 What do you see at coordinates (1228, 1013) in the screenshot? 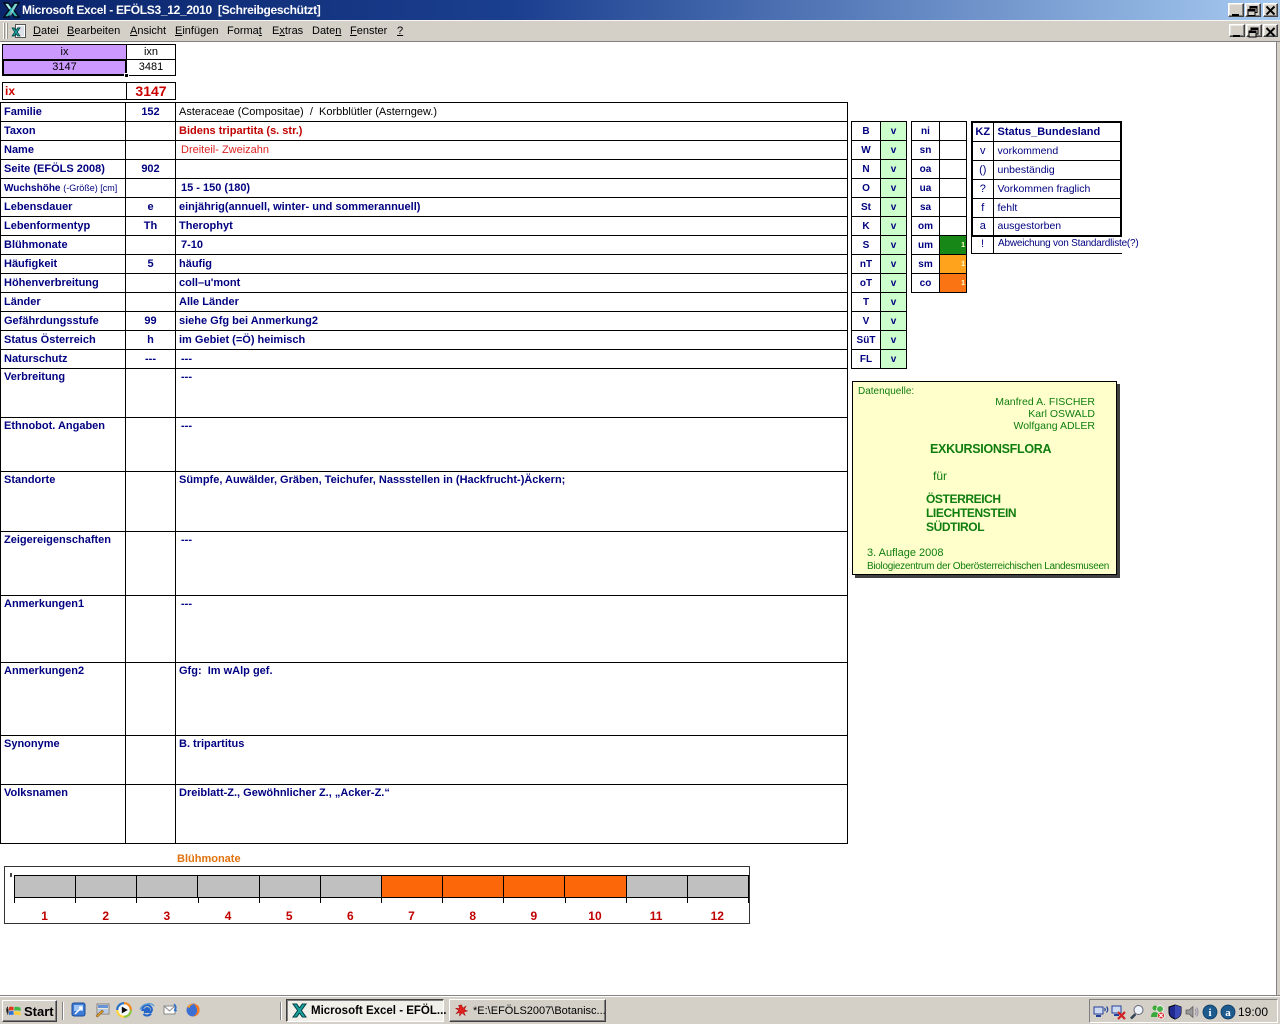
I see `svg-text: a` at bounding box center [1228, 1013].